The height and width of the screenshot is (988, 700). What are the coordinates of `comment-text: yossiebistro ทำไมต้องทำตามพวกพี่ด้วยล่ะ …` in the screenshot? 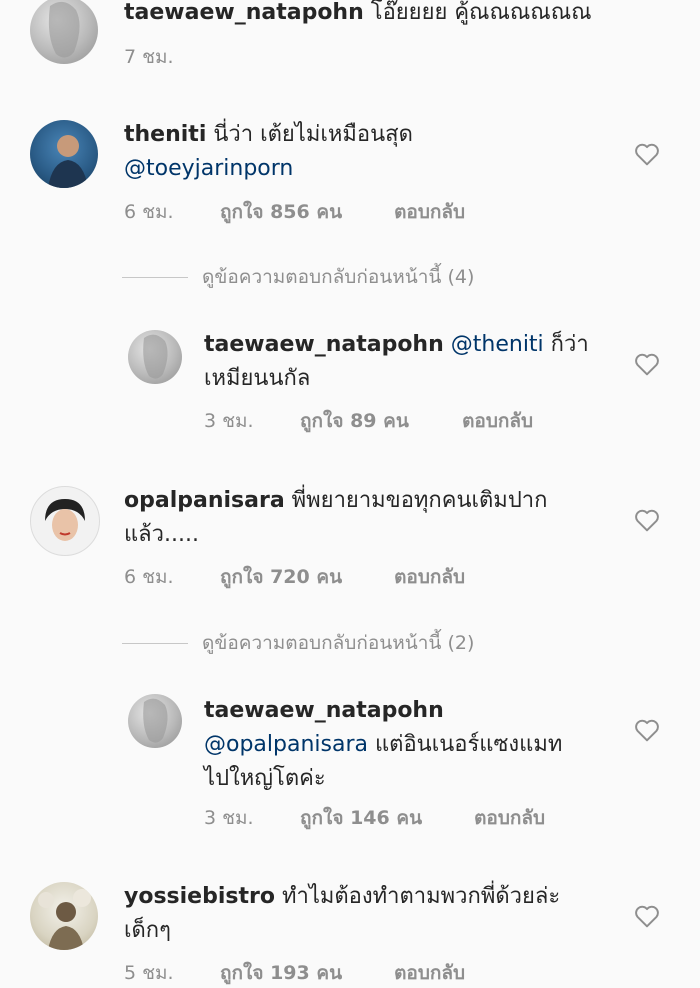 It's located at (374, 914).